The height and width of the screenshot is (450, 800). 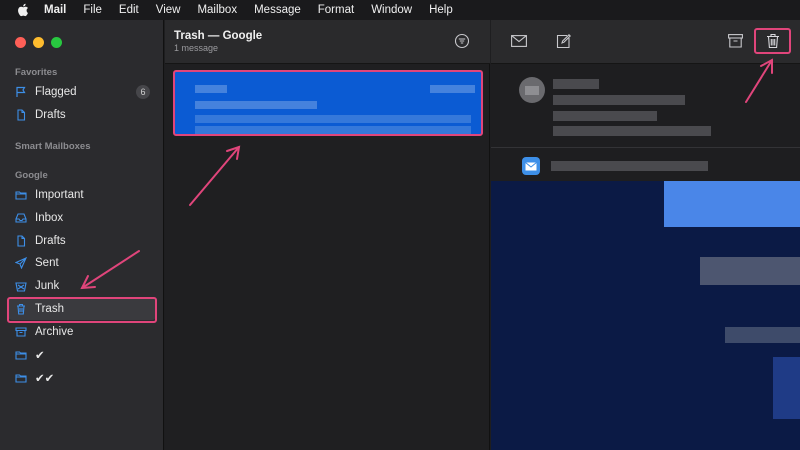 I want to click on sidebar-item-label: Important, so click(x=59, y=195).